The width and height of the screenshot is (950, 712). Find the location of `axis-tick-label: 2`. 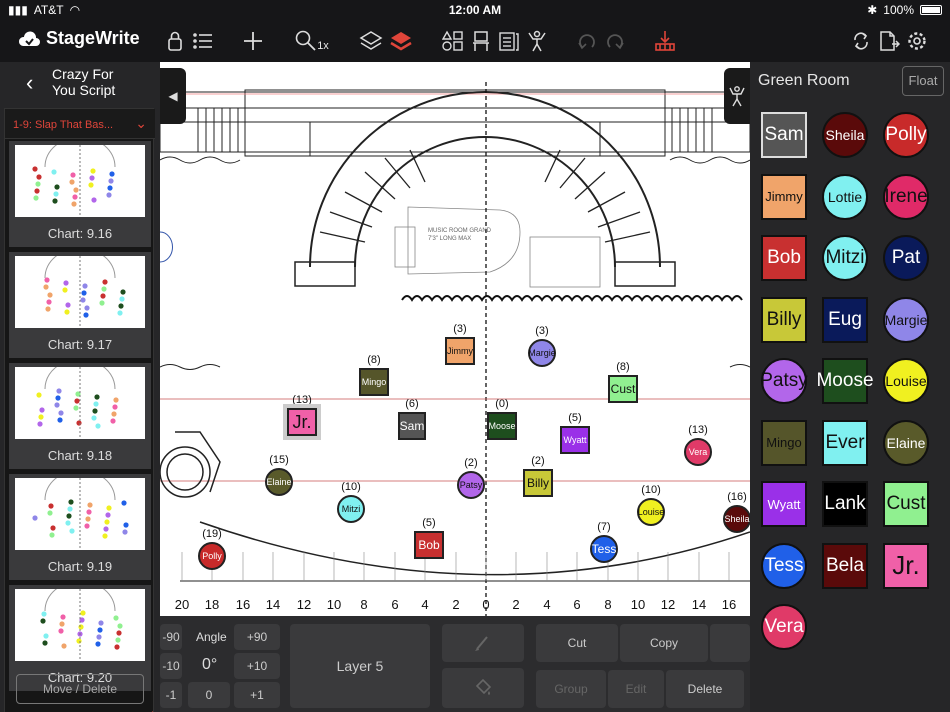

axis-tick-label: 2 is located at coordinates (516, 604).